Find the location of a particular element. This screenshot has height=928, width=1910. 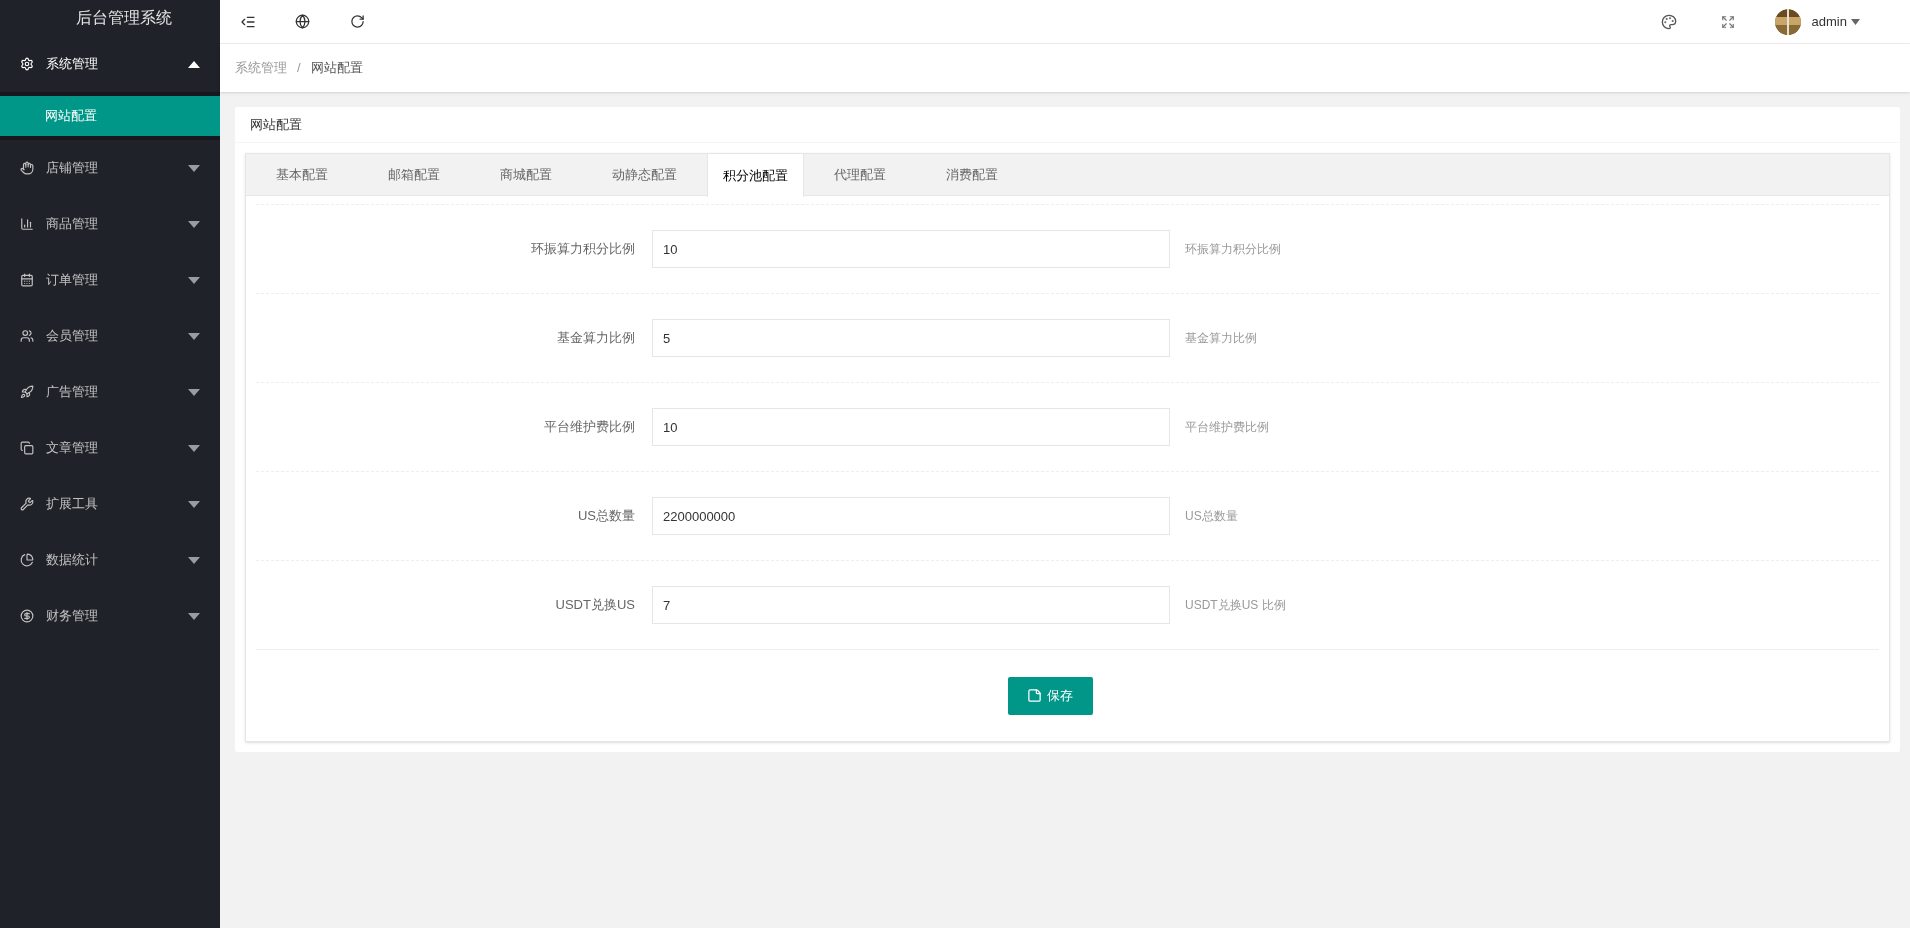

palette-icon is located at coordinates (1668, 21).